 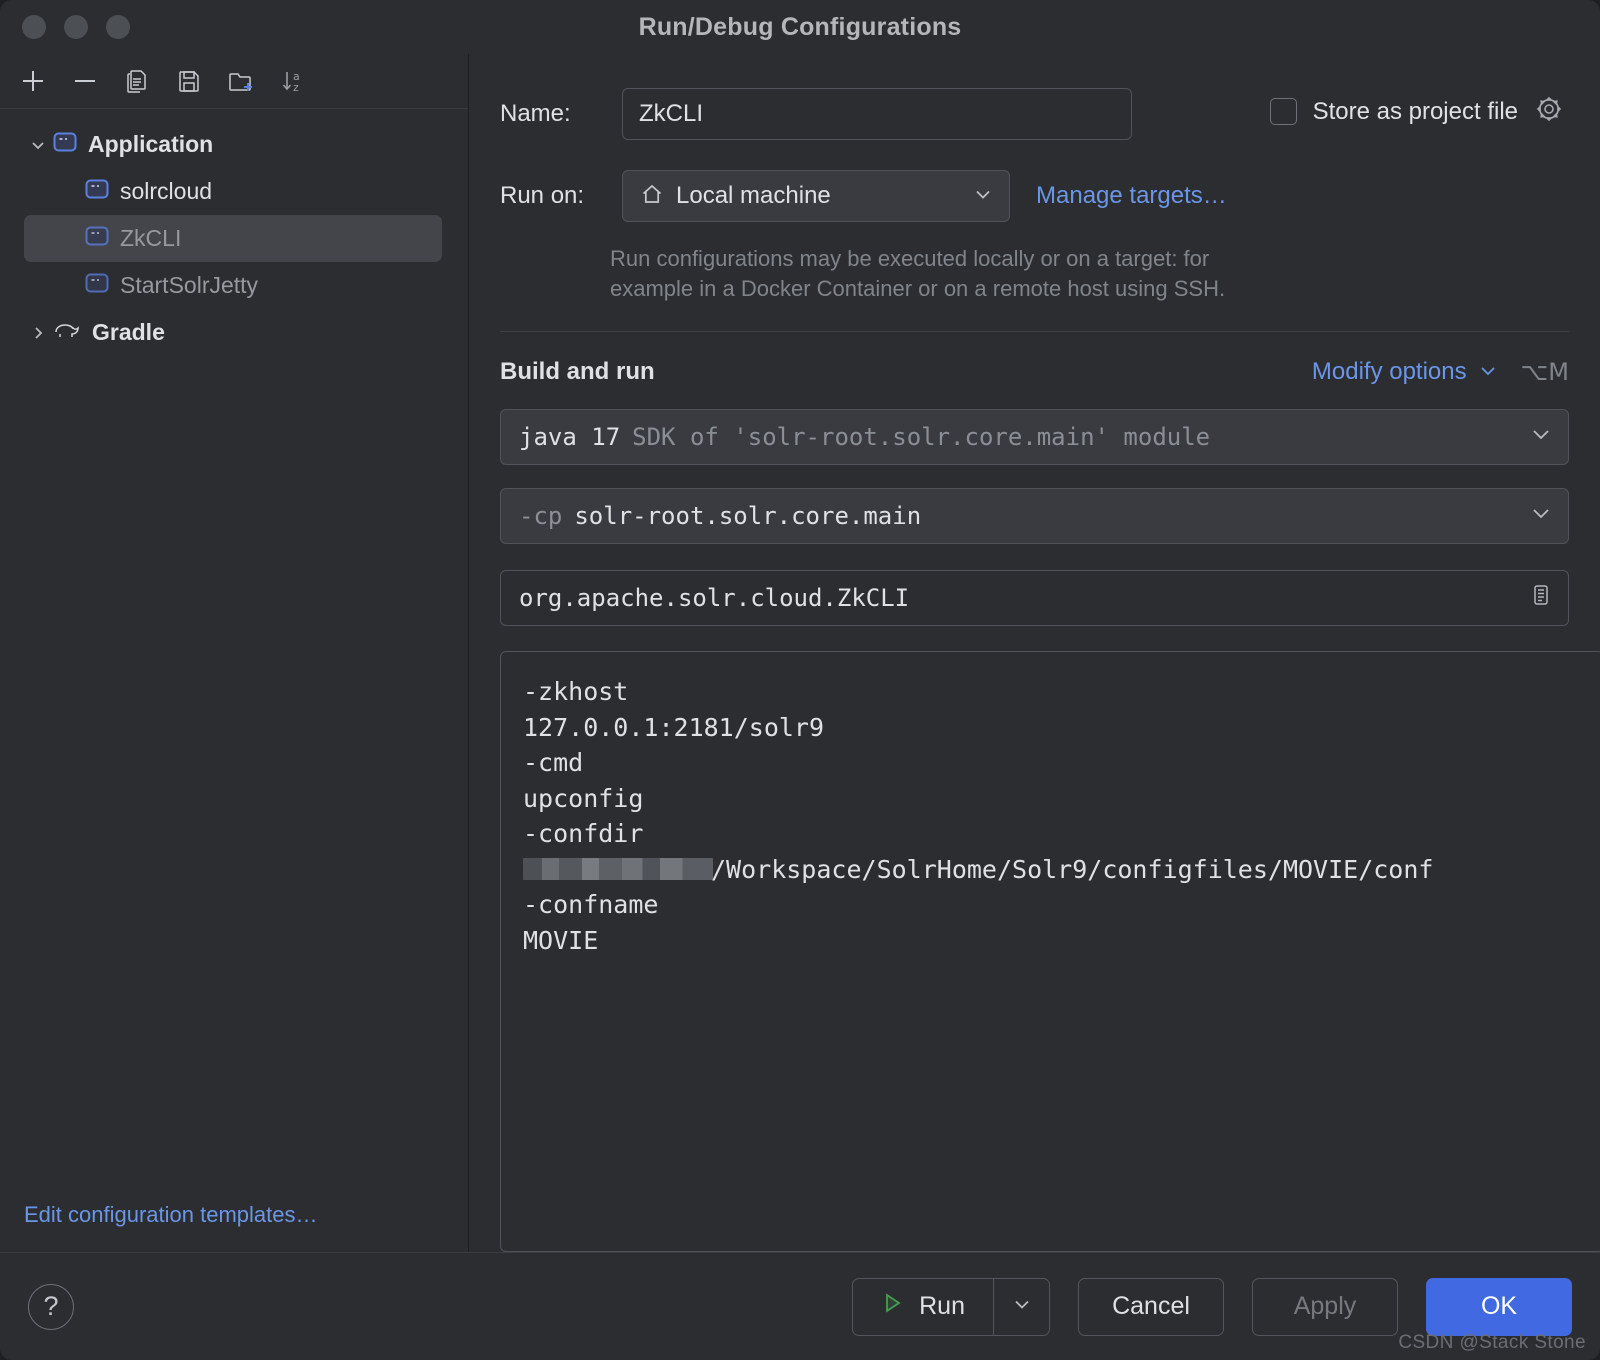 I want to click on cancel-button: Cancel, so click(x=1151, y=1306).